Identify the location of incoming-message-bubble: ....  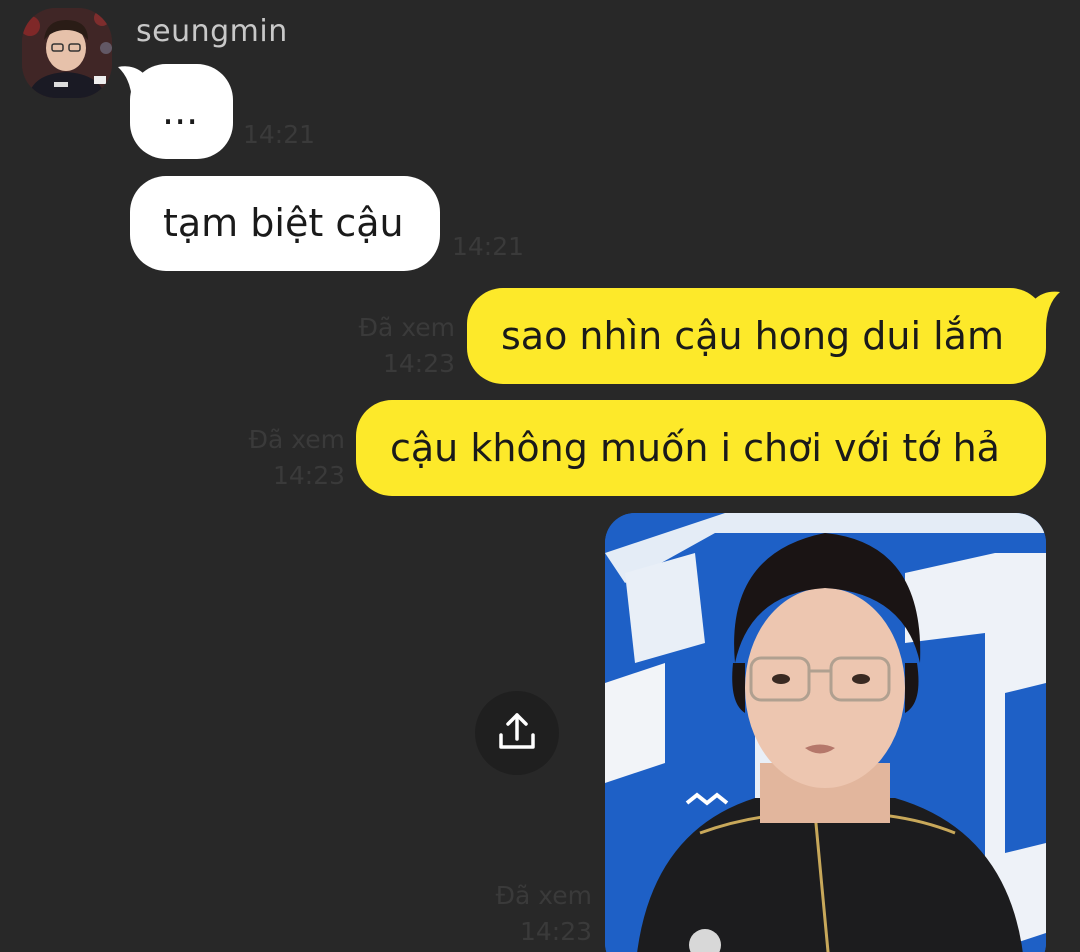
(181, 111).